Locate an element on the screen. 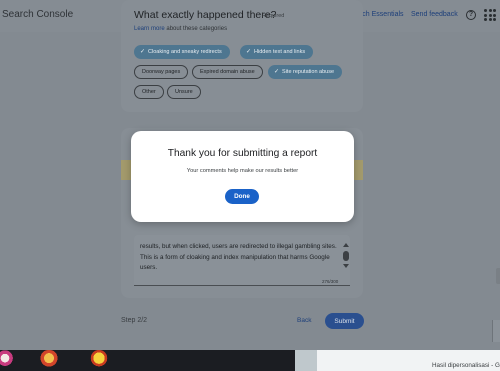 This screenshot has width=500, height=371. learn-more-link: Learn more is located at coordinates (149, 29).